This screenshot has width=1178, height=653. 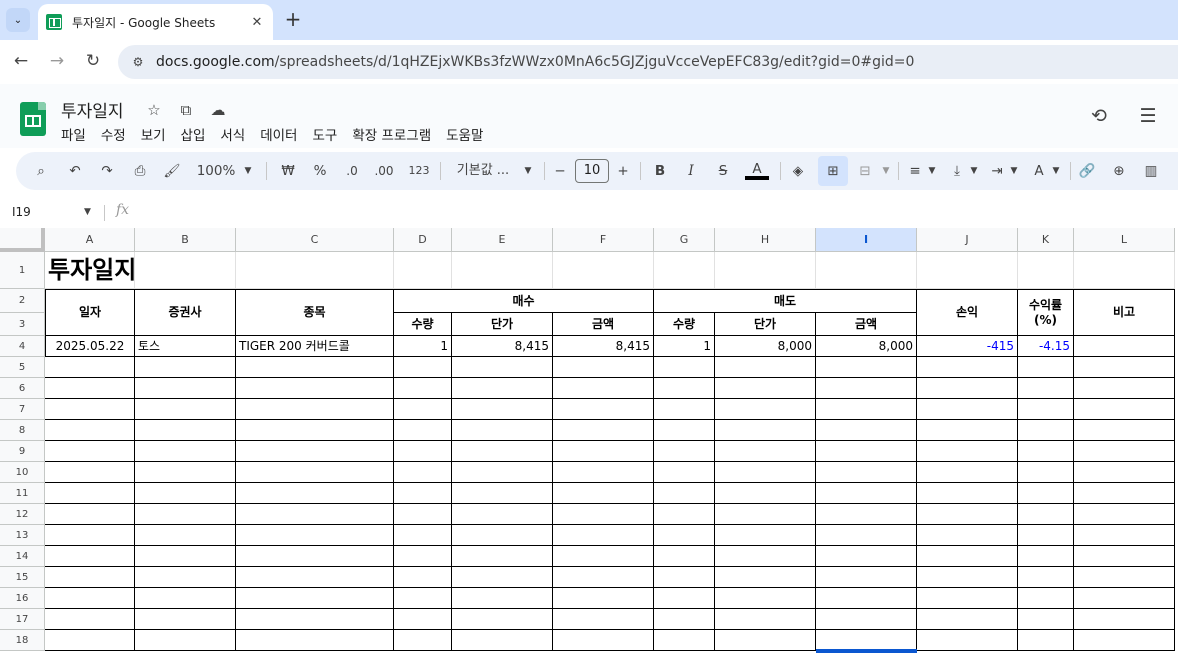 What do you see at coordinates (22, 556) in the screenshot?
I see `row-header-14: 14` at bounding box center [22, 556].